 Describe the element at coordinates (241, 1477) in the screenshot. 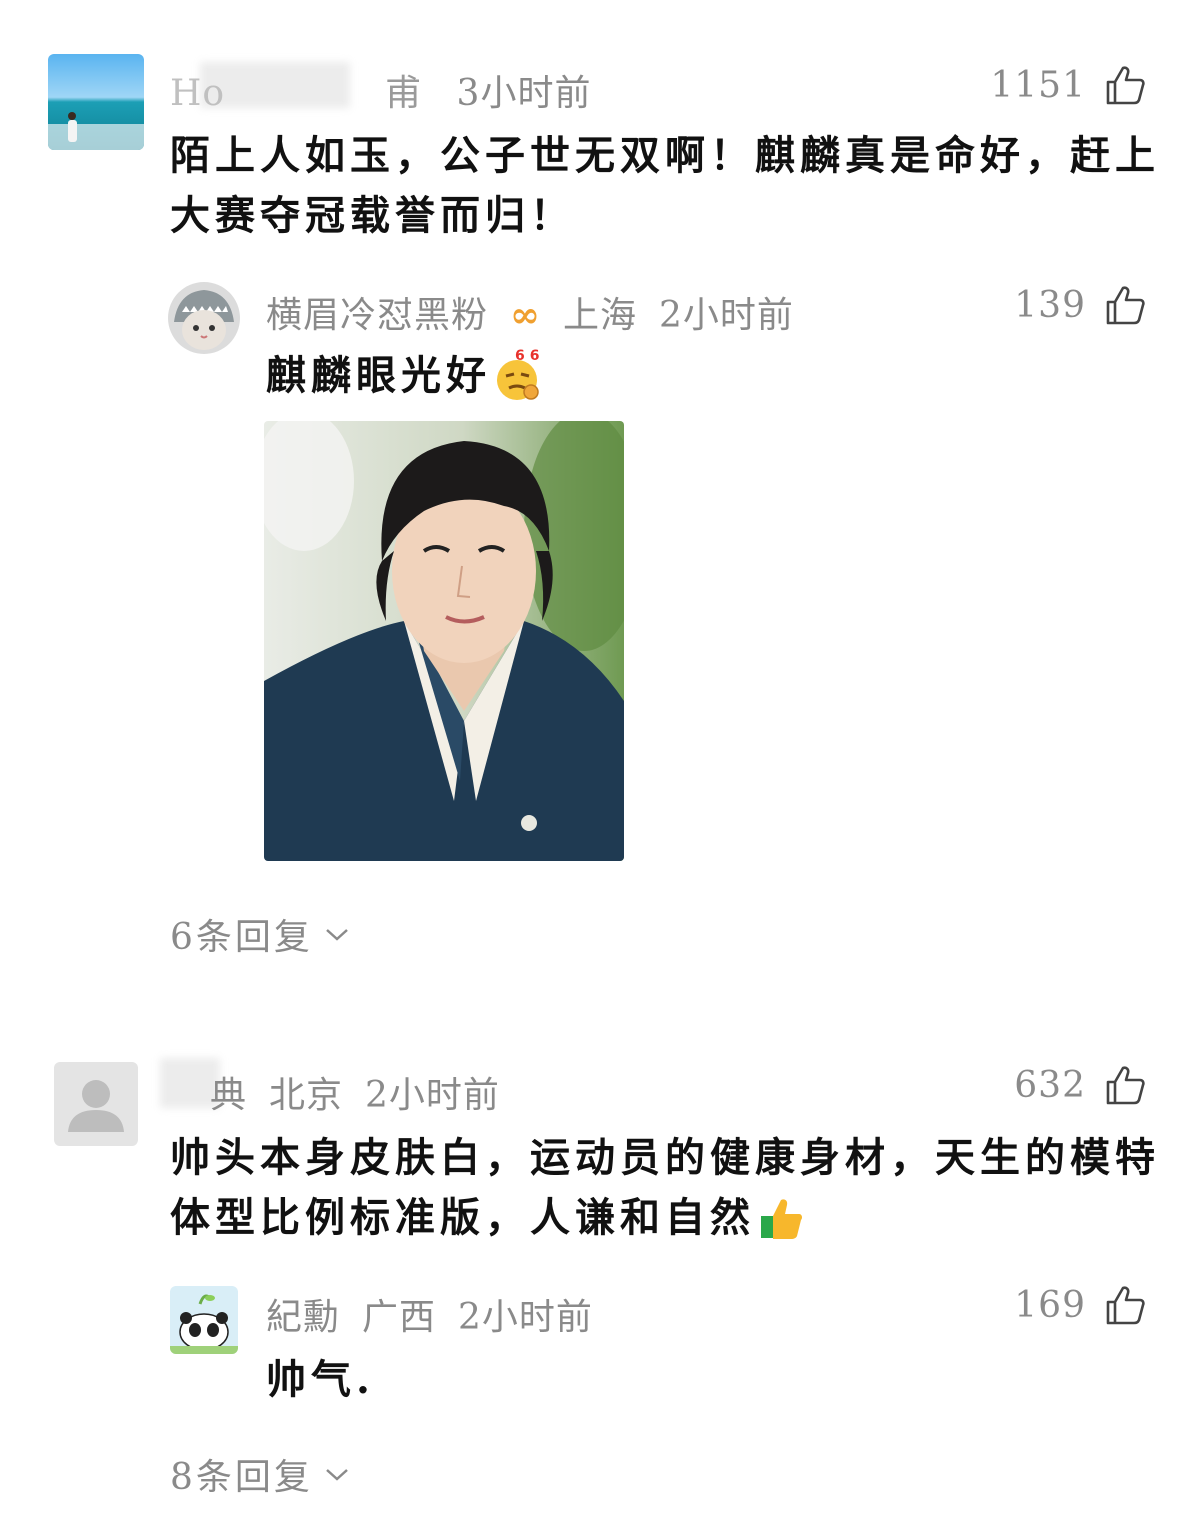

I see `replies-count-label: 8条回复` at that location.